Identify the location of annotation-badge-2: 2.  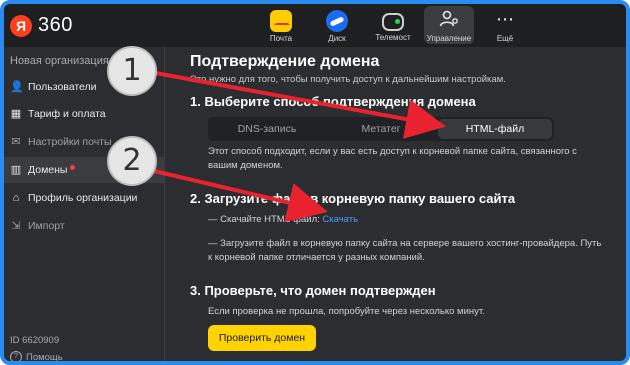
(132, 161).